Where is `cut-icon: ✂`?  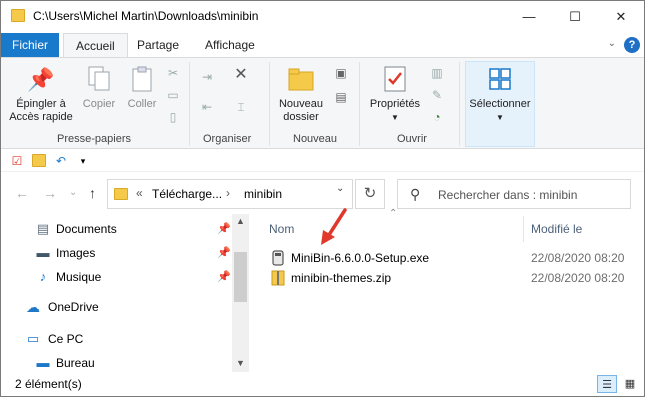
cut-icon: ✂ is located at coordinates (173, 73).